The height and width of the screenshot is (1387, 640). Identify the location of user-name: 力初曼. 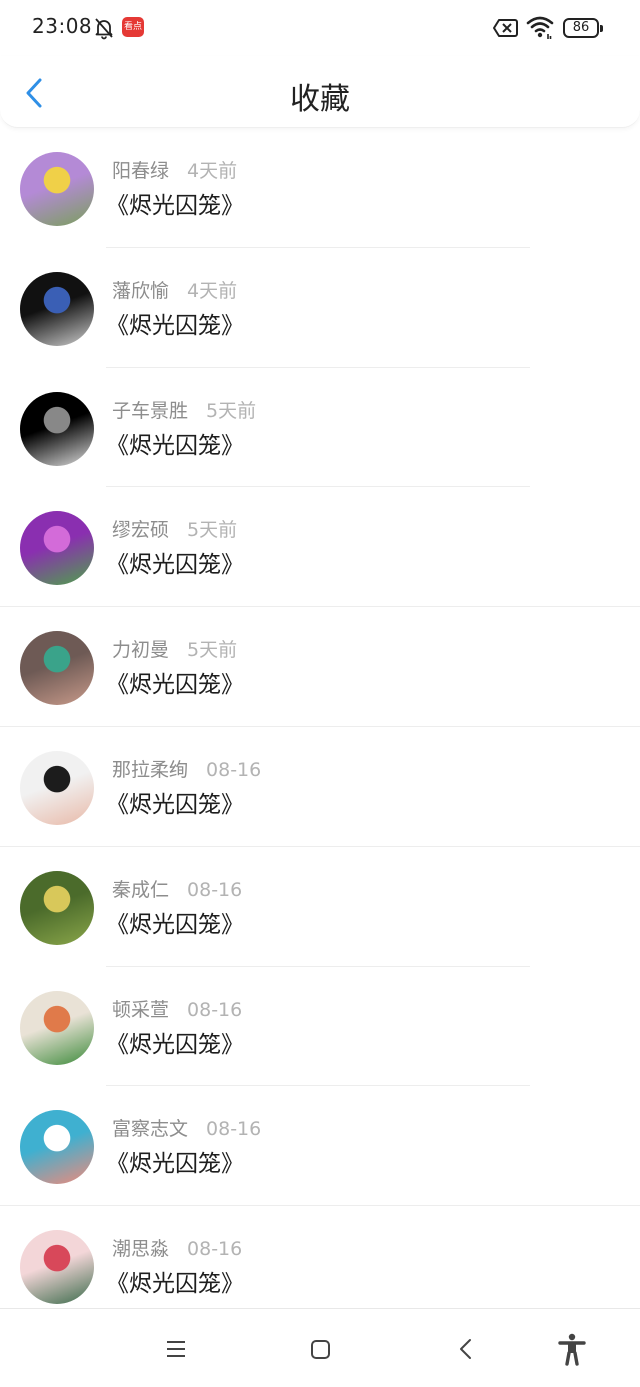
(141, 650).